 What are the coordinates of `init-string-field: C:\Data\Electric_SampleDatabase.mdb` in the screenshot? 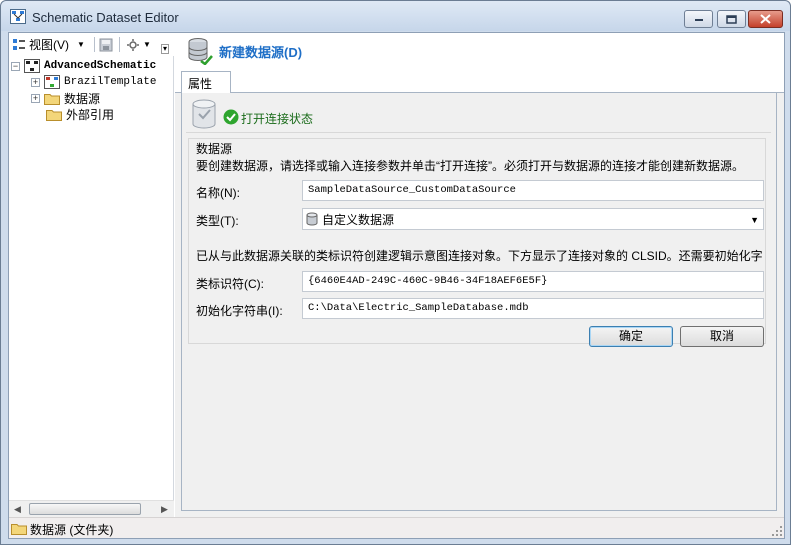 It's located at (533, 308).